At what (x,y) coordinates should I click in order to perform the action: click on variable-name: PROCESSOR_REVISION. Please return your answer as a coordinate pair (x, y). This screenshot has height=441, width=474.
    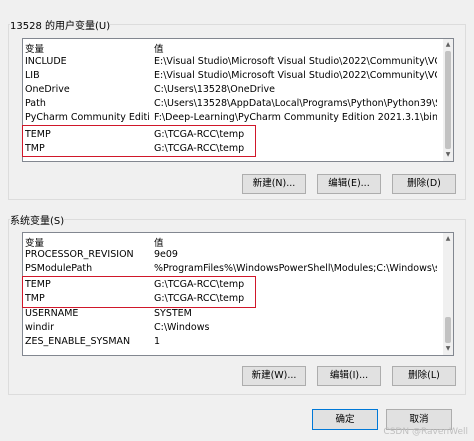
    Looking at the image, I should click on (79, 254).